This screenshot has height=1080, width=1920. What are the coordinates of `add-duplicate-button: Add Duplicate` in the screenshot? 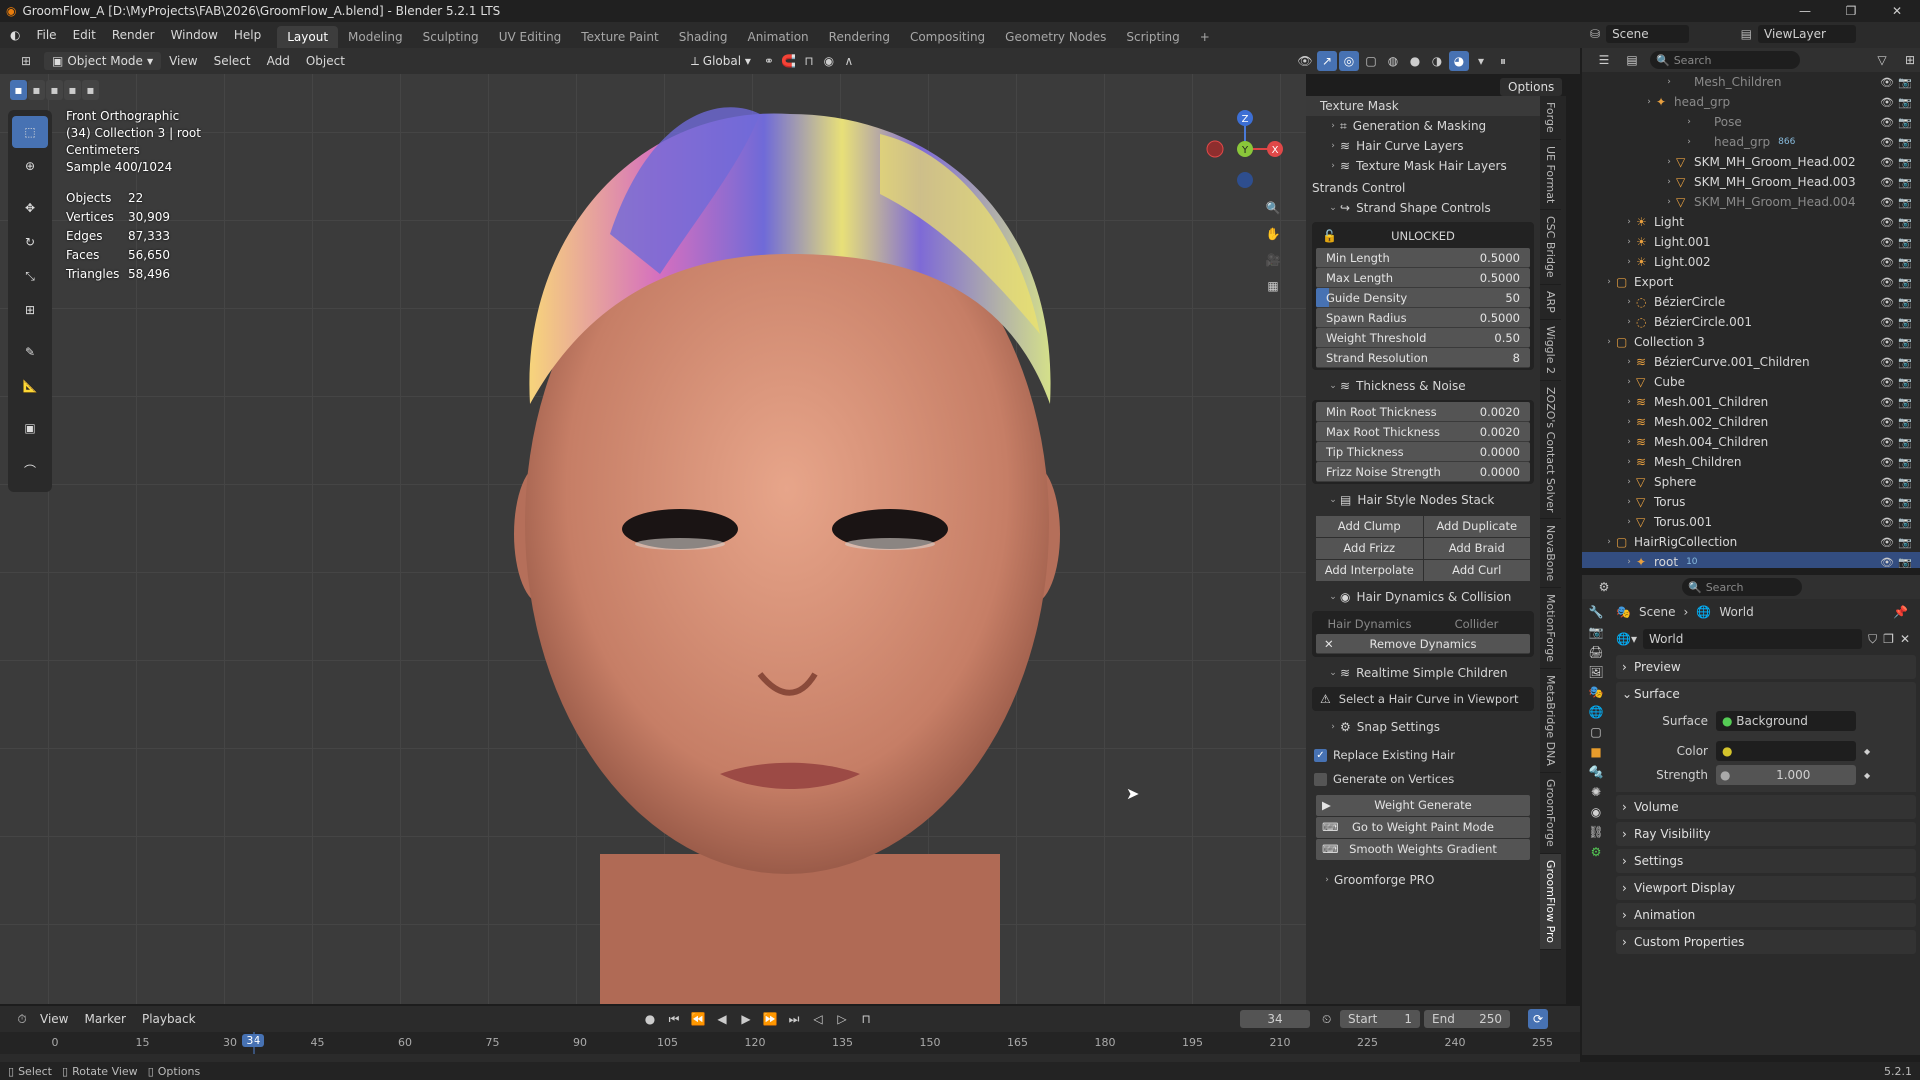 It's located at (1476, 526).